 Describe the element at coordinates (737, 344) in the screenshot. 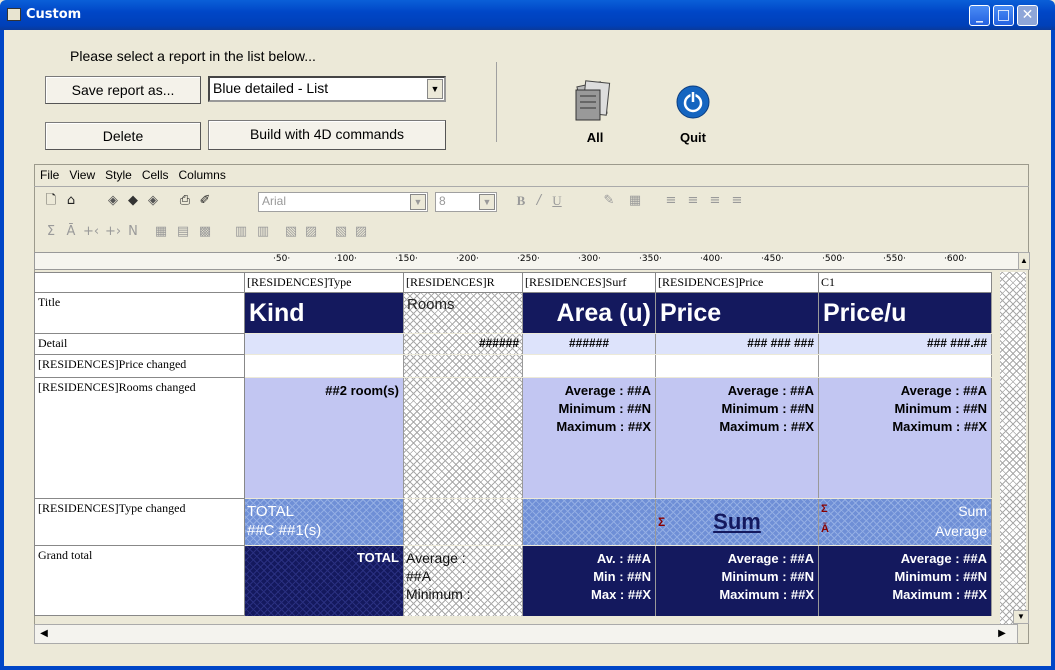

I see `detail-cell: ### ### ###` at that location.